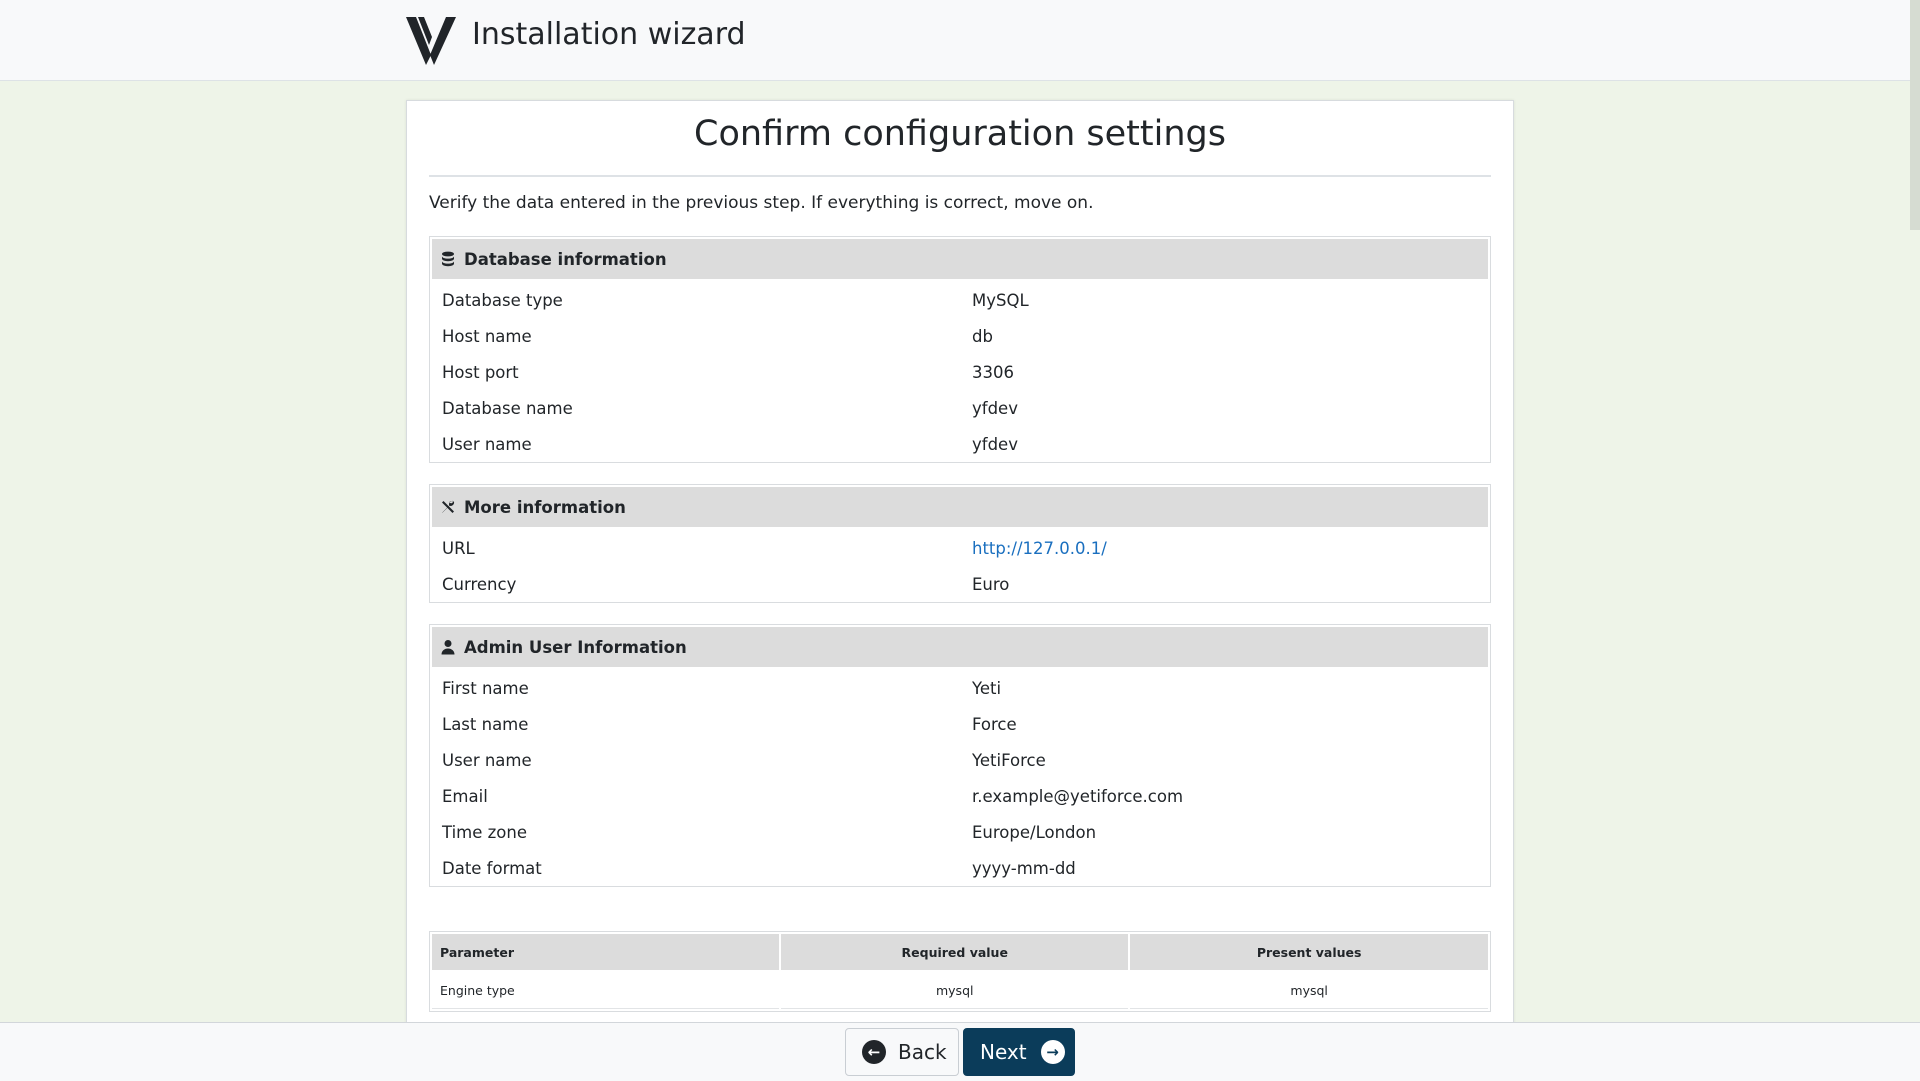 This screenshot has height=1081, width=1920. Describe the element at coordinates (960, 1051) in the screenshot. I see `footer-bar: ← Back Next →` at that location.